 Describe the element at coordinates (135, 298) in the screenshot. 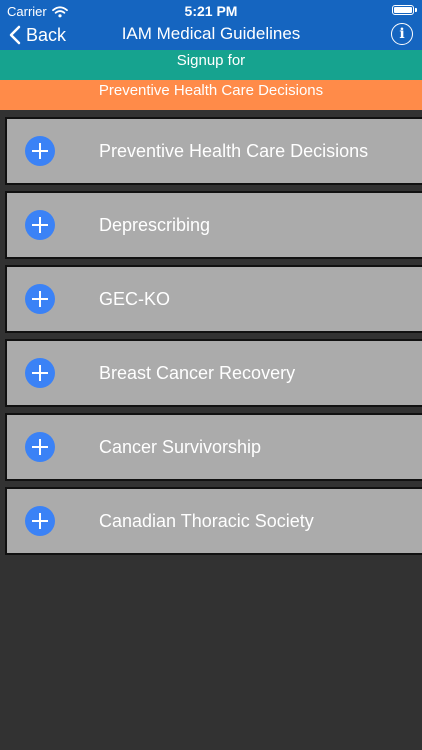

I see `guideline-label: GEC-KO` at that location.